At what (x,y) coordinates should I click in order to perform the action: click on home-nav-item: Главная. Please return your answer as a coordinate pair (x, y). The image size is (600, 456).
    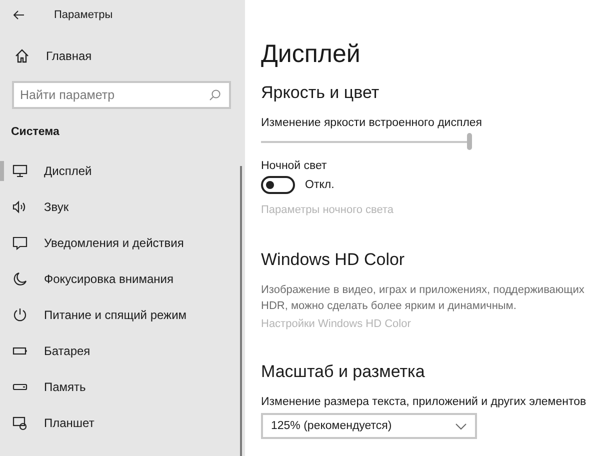
    Looking at the image, I should click on (122, 48).